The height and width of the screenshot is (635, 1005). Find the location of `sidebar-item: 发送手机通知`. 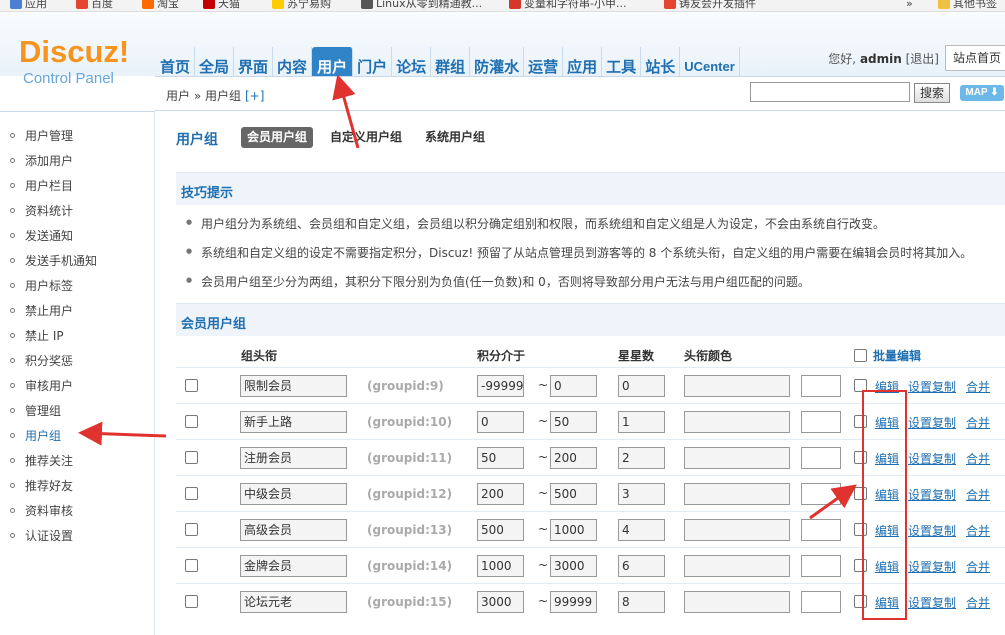

sidebar-item: 发送手机通知 is located at coordinates (53, 260).